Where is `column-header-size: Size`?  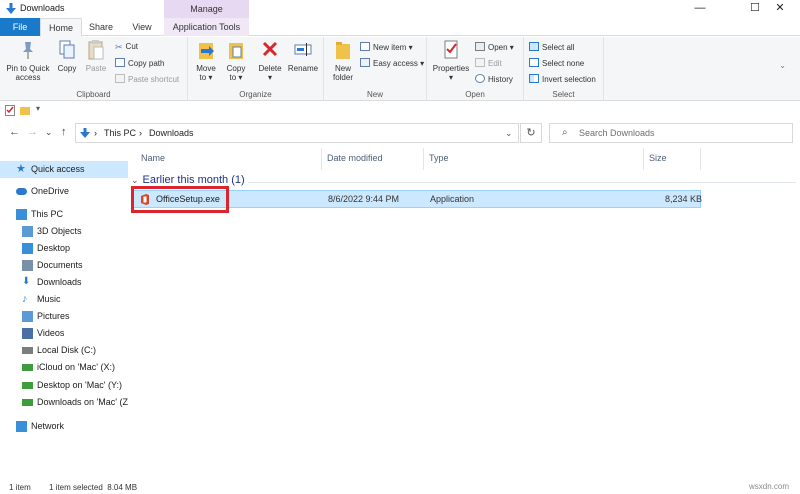 column-header-size: Size is located at coordinates (658, 158).